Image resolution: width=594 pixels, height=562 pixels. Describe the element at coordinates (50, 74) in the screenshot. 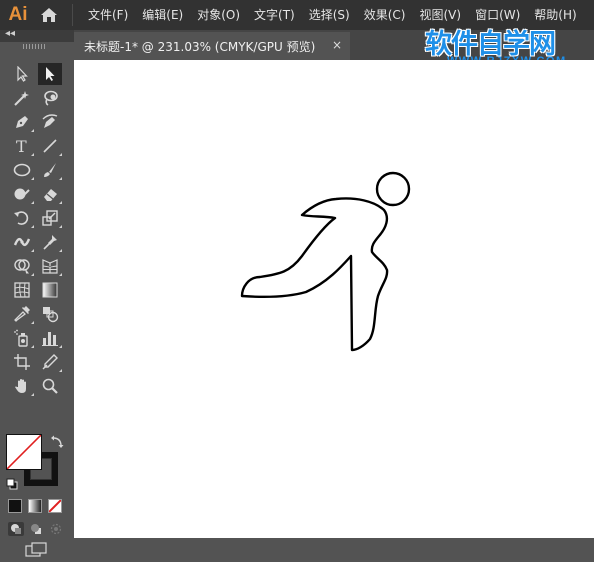

I see `direct-selection-tool-icon` at that location.